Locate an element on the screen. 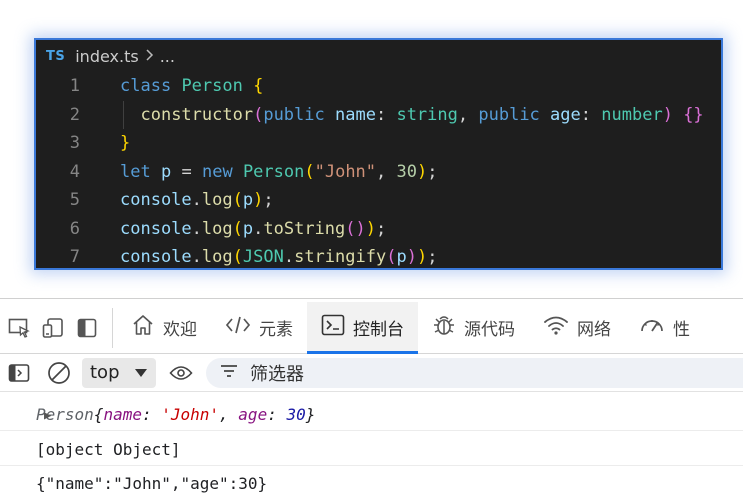  context-selector: top is located at coordinates (119, 372).